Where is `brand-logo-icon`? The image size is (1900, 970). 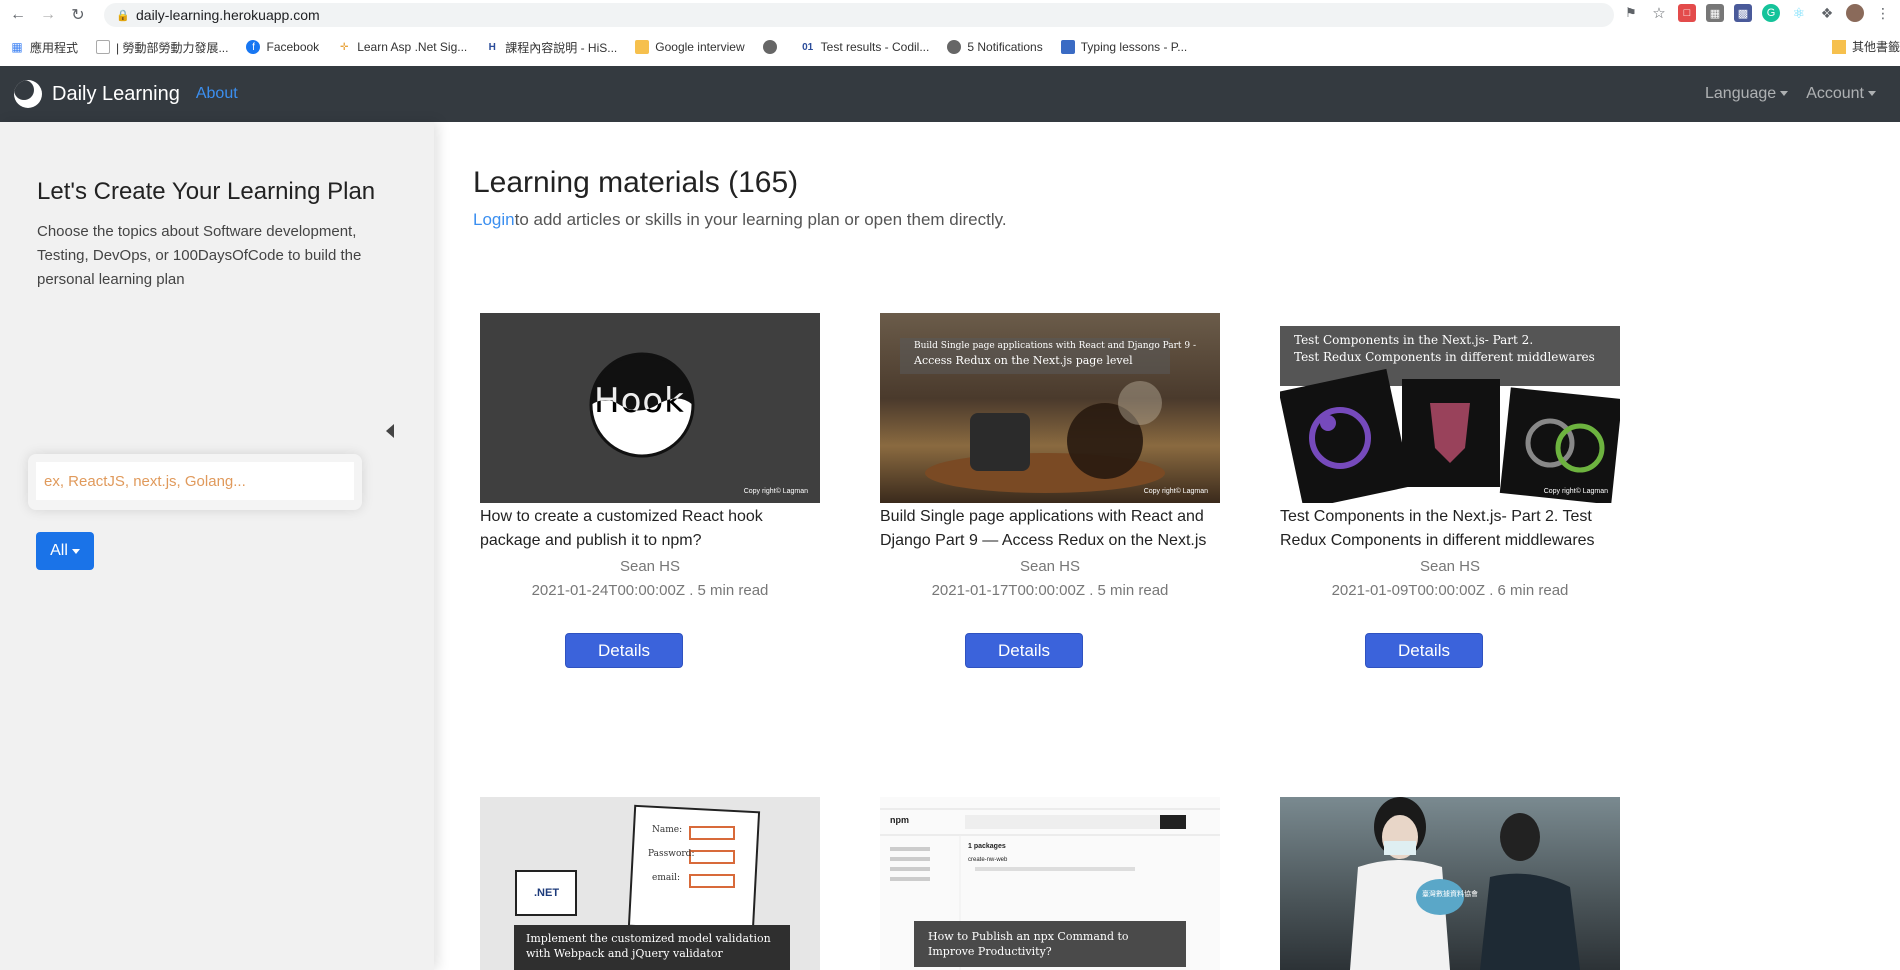 brand-logo-icon is located at coordinates (28, 94).